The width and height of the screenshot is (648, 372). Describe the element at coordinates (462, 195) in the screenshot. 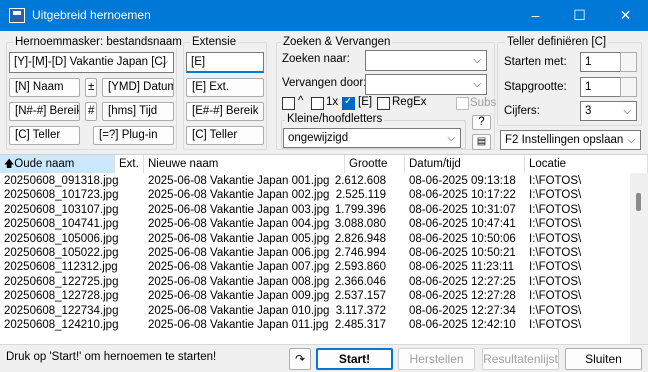

I see `datetime-cell: 08-06-2025 10:17:22` at that location.